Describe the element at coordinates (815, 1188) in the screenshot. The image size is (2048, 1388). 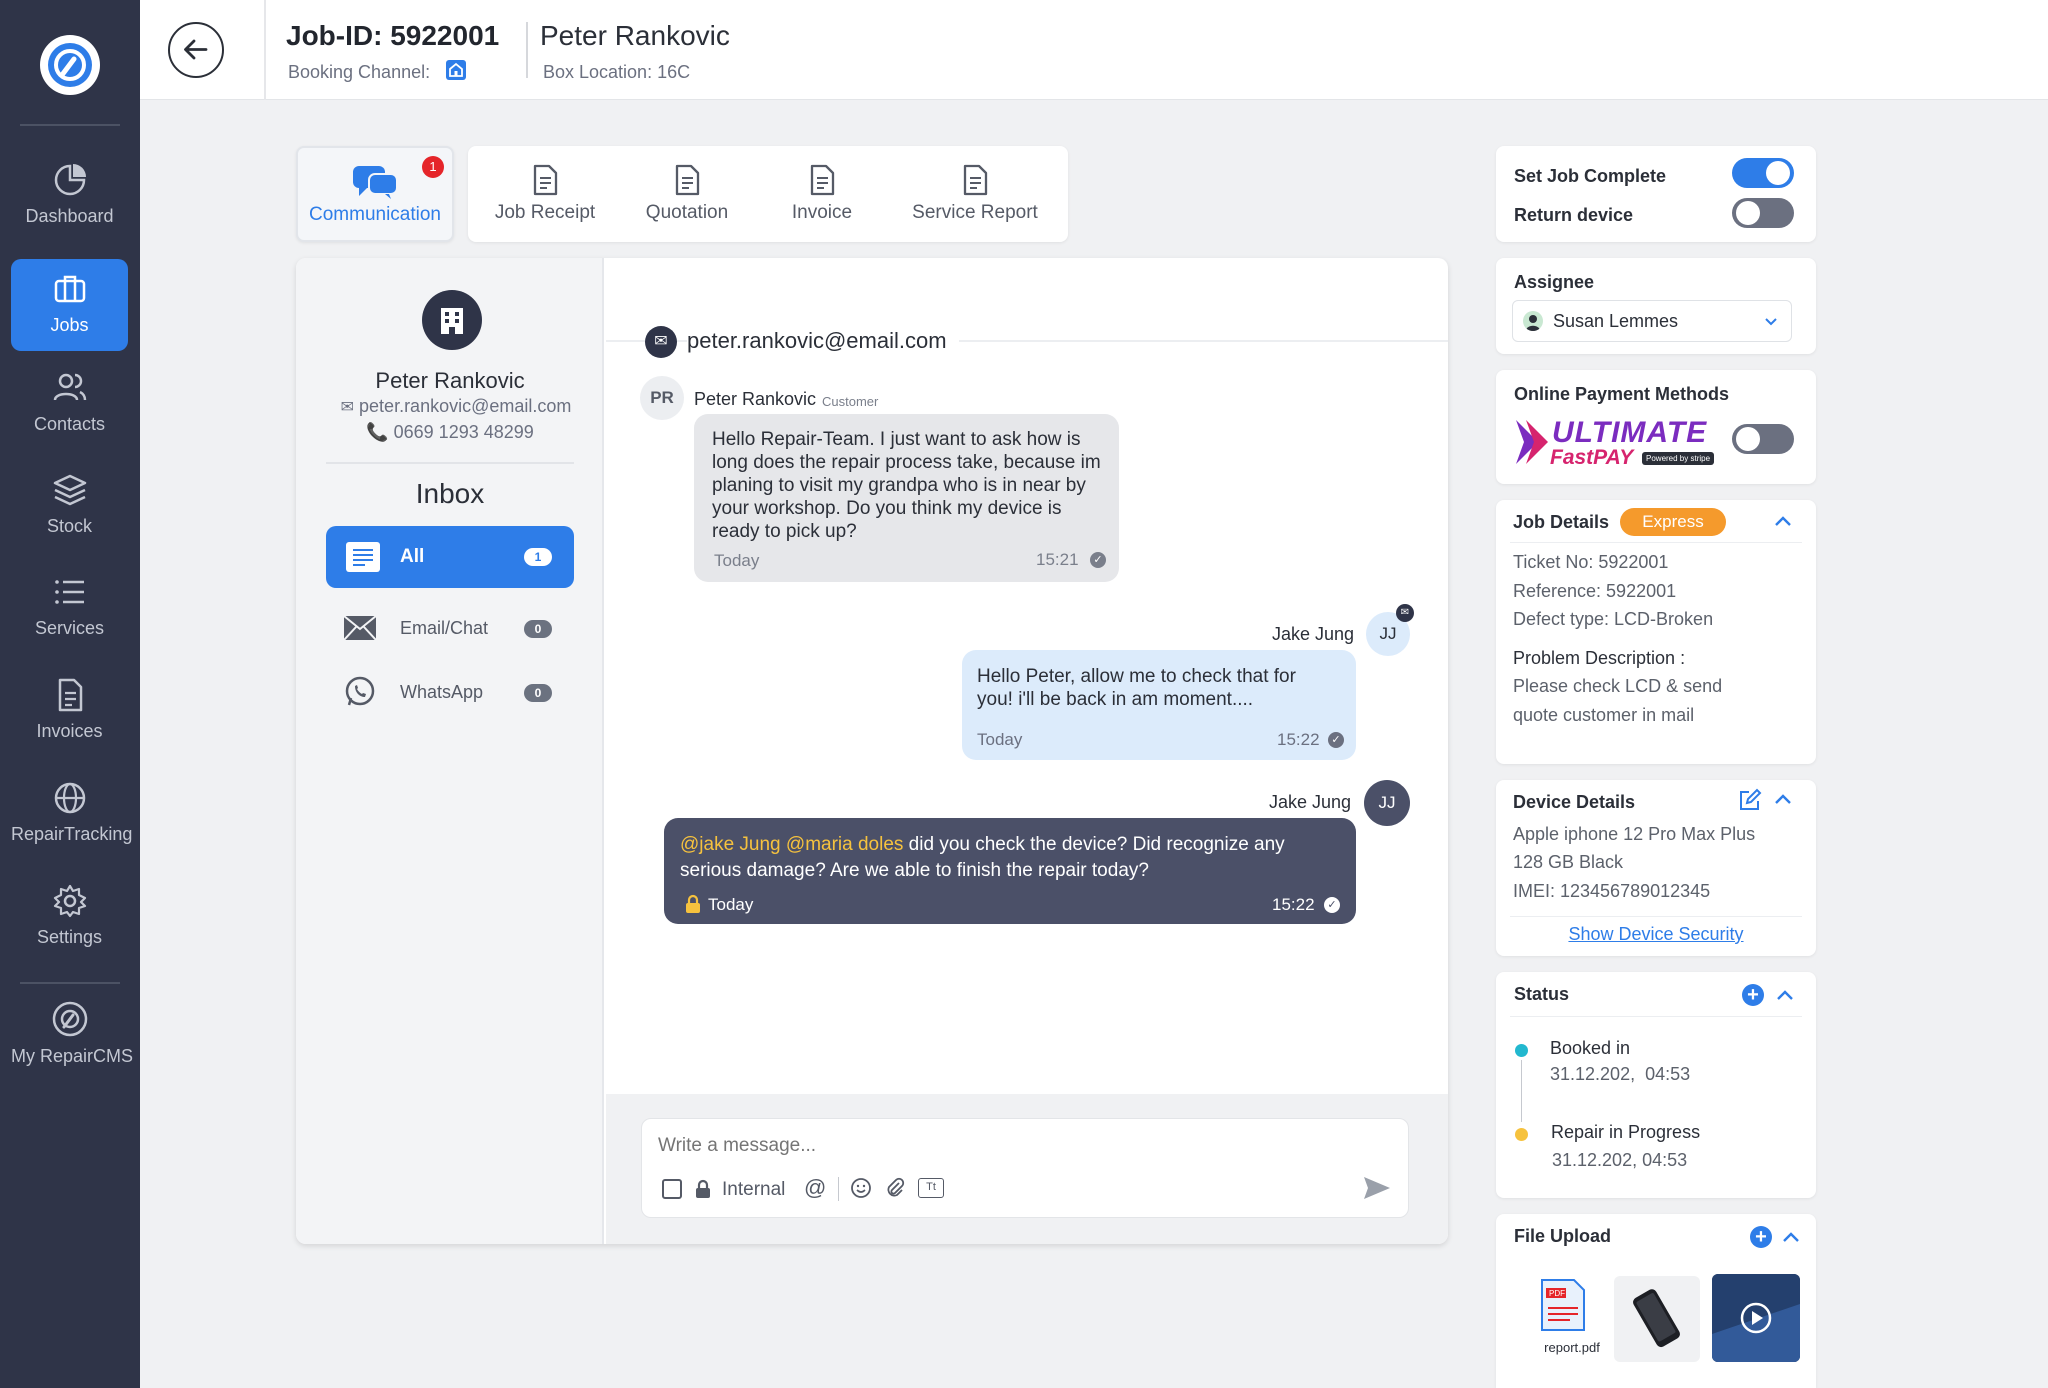
I see `mention-icon: @` at that location.